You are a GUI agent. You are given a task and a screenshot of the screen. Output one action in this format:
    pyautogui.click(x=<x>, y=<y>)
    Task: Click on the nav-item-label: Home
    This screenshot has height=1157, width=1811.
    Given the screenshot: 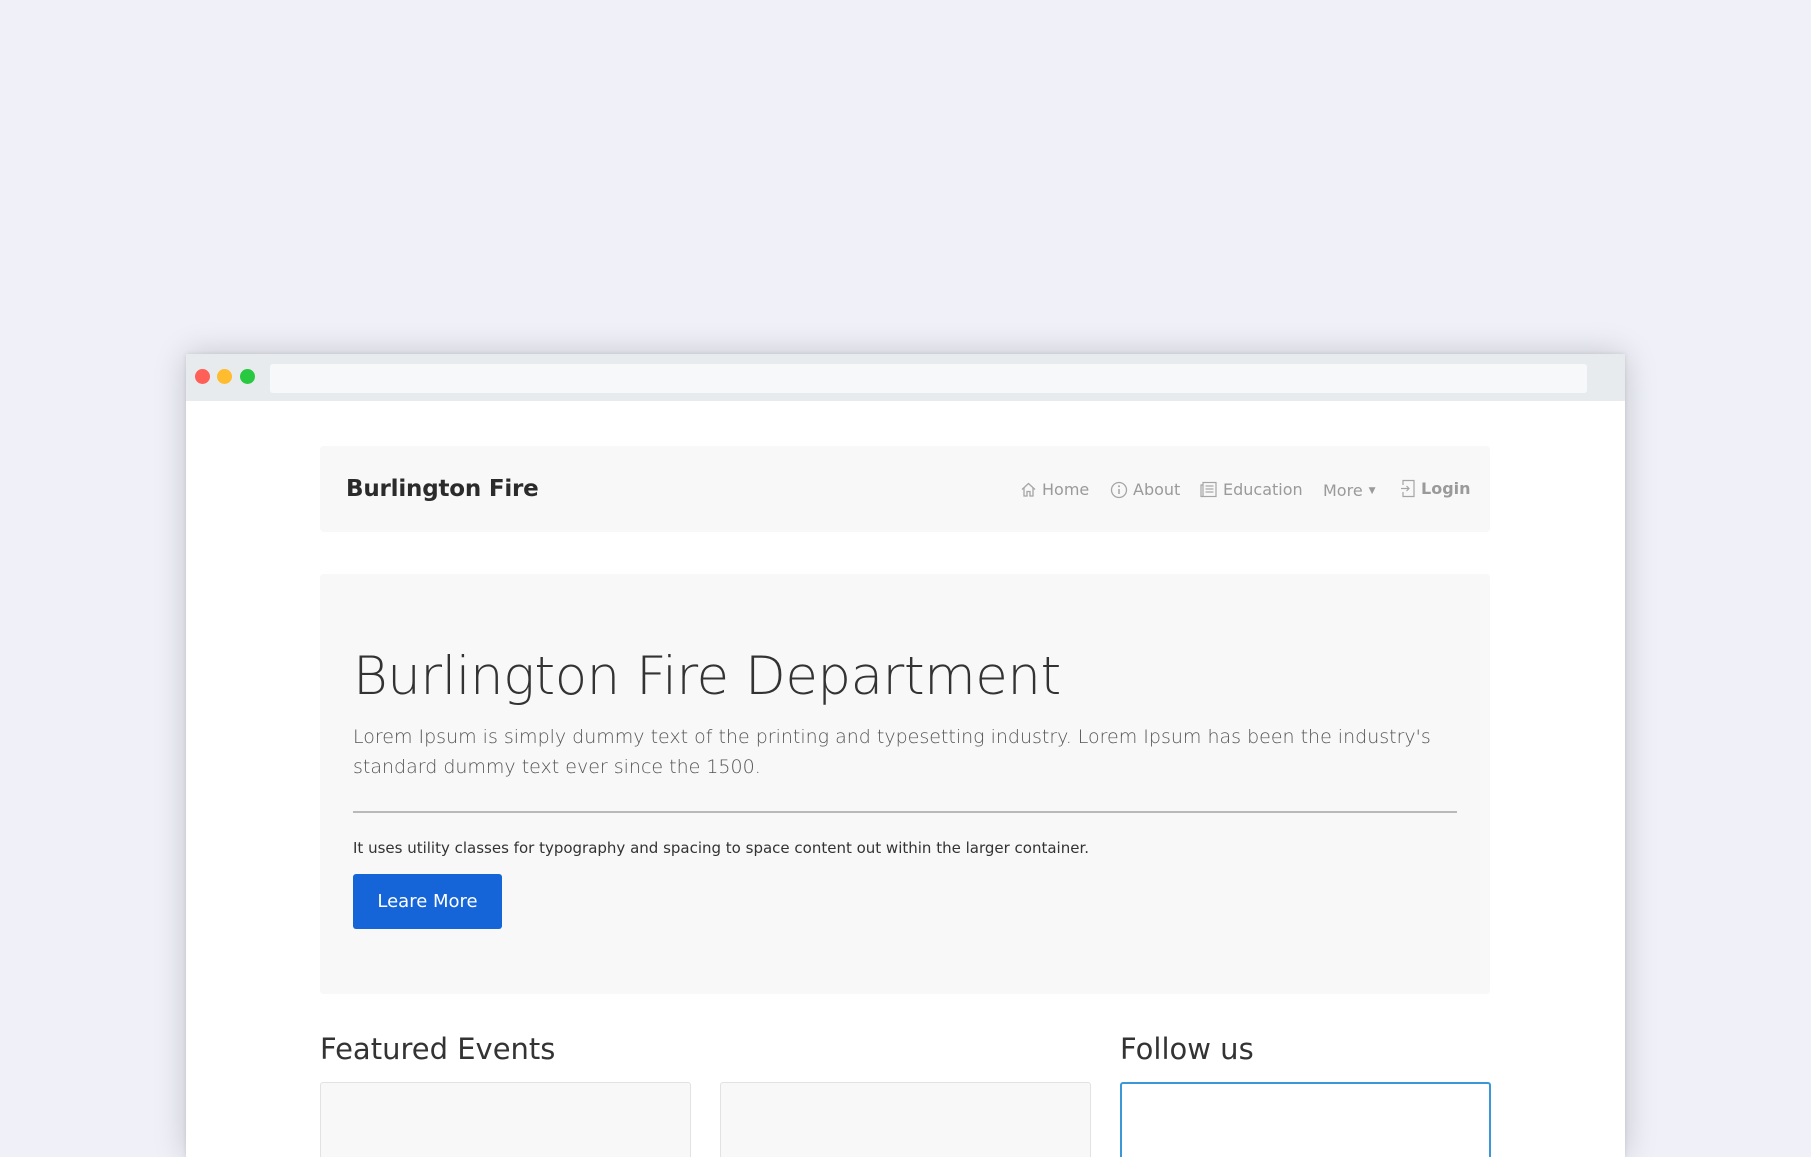 What is the action you would take?
    pyautogui.click(x=1066, y=489)
    